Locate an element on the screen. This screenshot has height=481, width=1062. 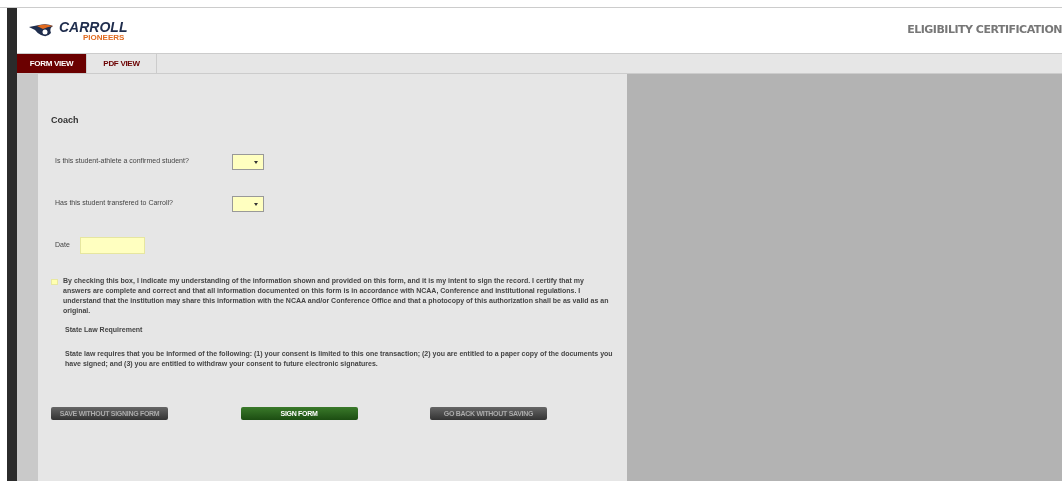
logo-subtitle: PIONEERS is located at coordinates (104, 37).